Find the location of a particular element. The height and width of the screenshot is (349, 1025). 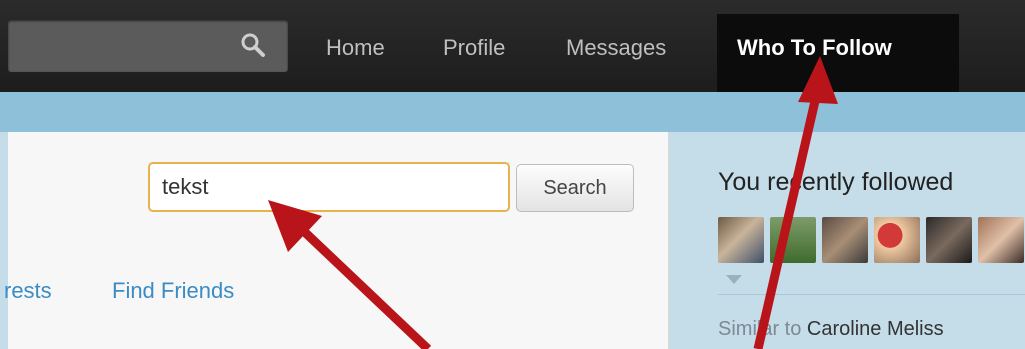

search-icon is located at coordinates (253, 45).